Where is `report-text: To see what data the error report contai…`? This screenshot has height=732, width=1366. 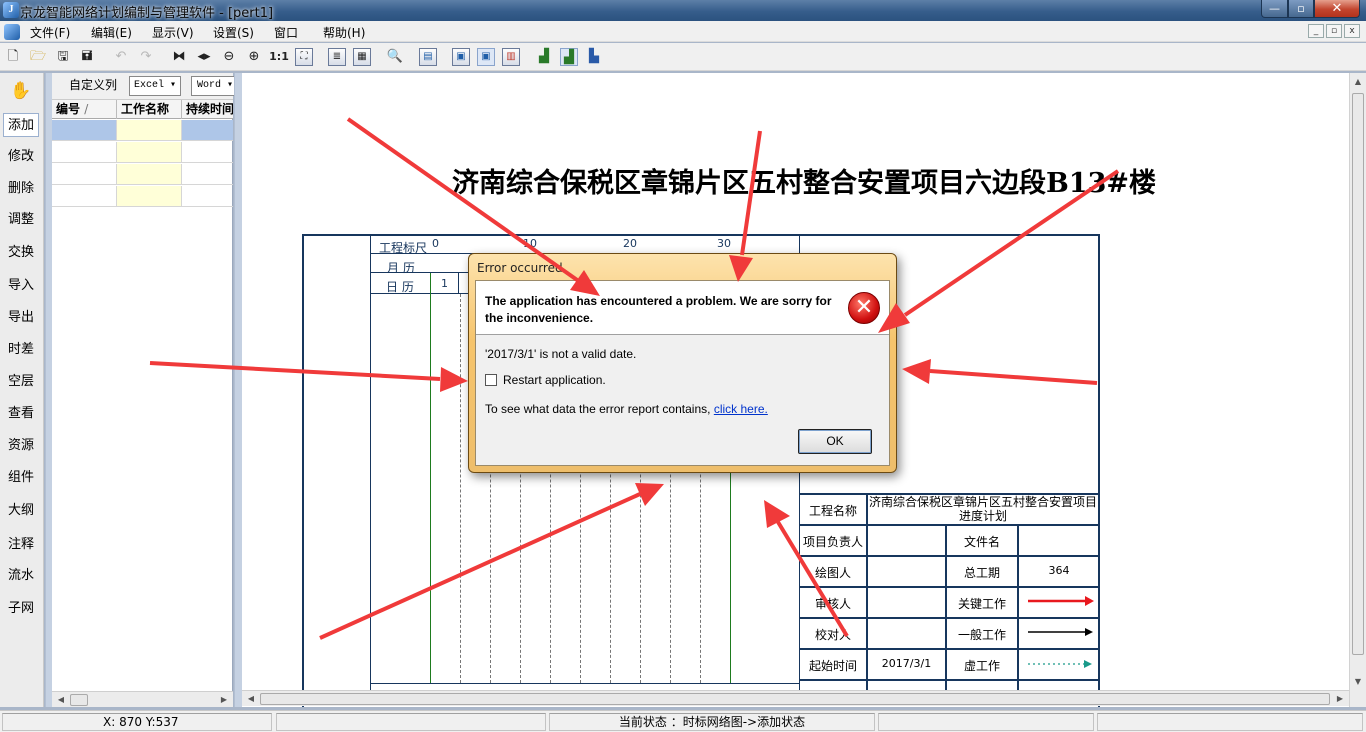 report-text: To see what data the error report contai… is located at coordinates (598, 409).